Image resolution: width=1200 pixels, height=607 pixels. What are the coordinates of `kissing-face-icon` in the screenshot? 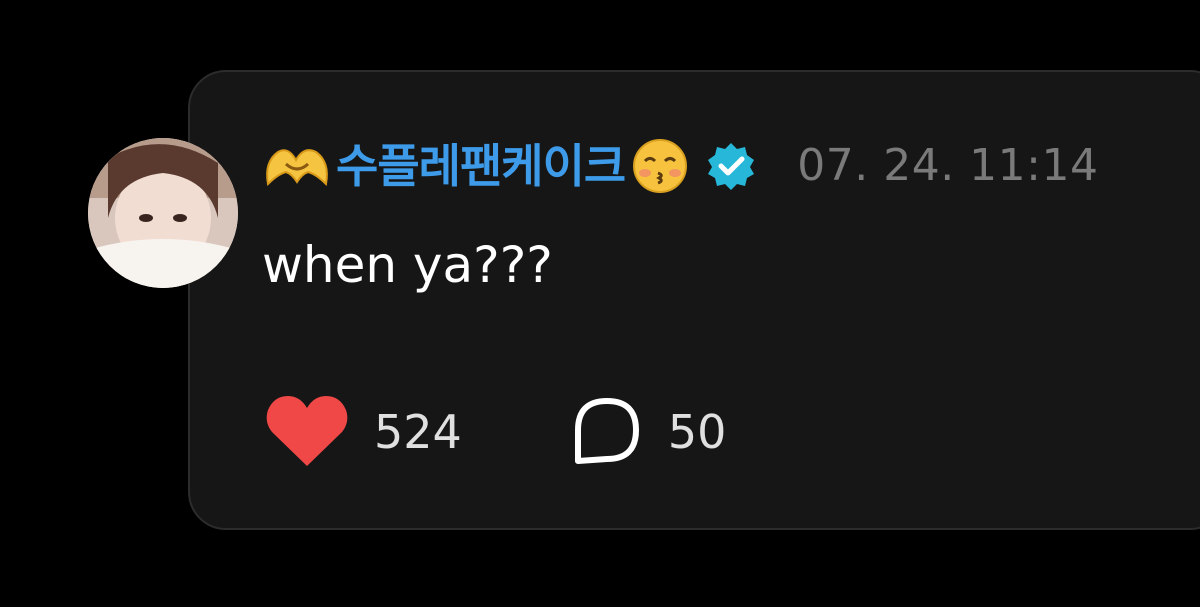 It's located at (660, 166).